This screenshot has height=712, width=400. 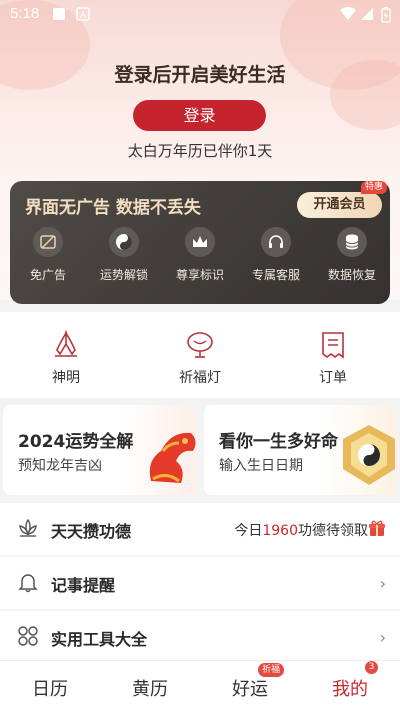 What do you see at coordinates (377, 528) in the screenshot?
I see `gift-icon` at bounding box center [377, 528].